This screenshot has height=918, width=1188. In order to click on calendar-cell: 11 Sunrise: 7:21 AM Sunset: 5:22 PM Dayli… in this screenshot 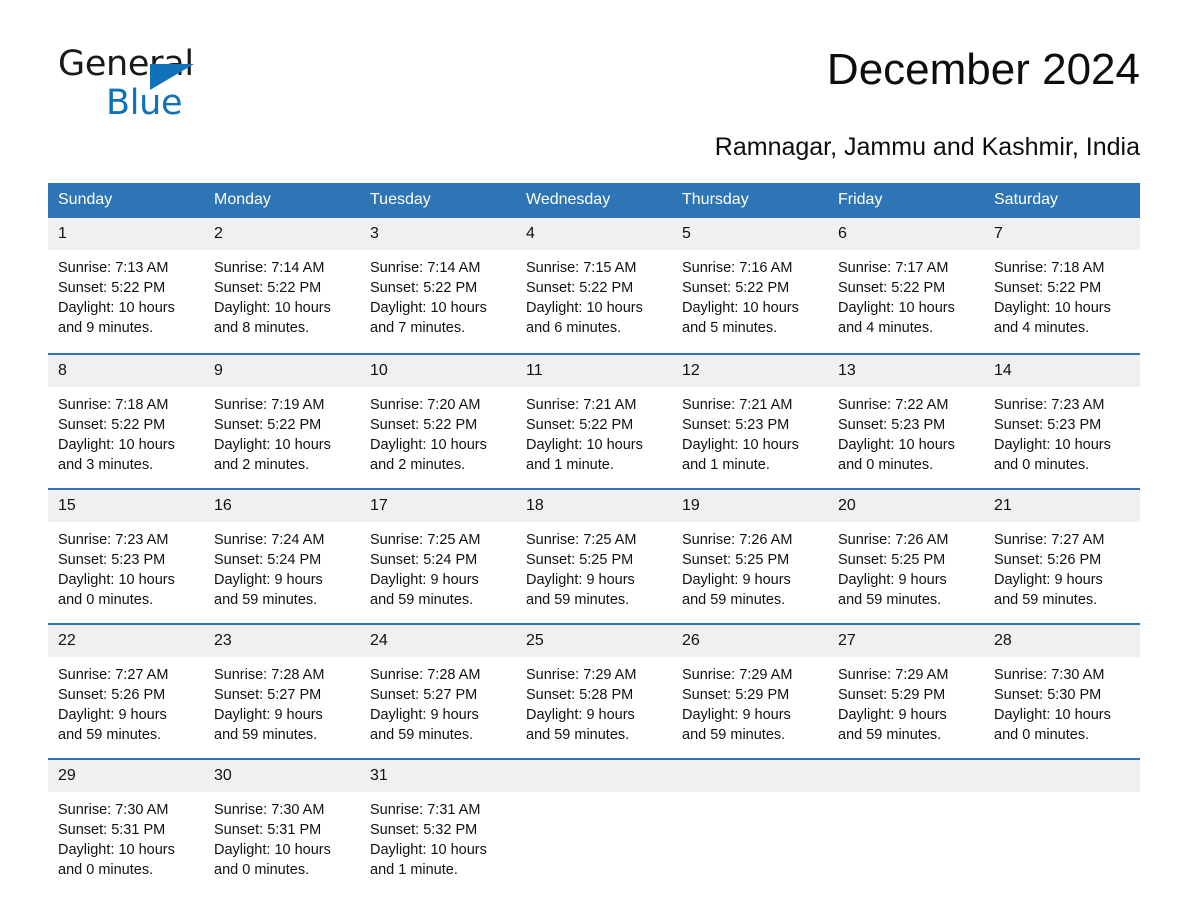, I will do `click(594, 420)`.